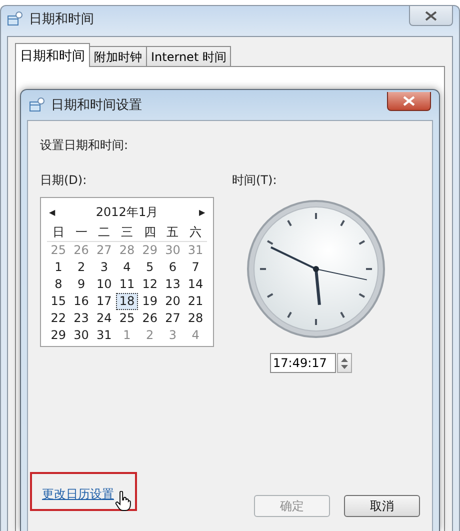 The height and width of the screenshot is (531, 460). Describe the element at coordinates (58, 335) in the screenshot. I see `calendar-day: 29` at that location.